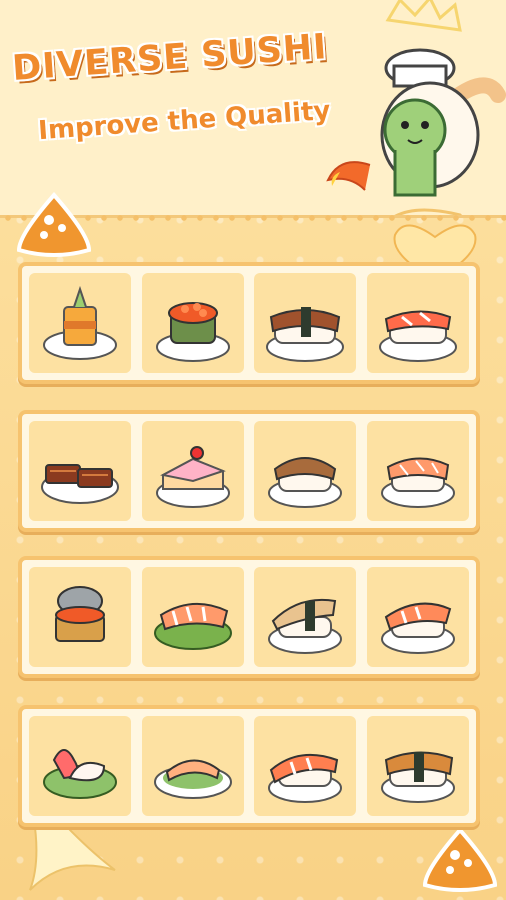  I want to click on kani-nigiri-icon, so click(417, 336).